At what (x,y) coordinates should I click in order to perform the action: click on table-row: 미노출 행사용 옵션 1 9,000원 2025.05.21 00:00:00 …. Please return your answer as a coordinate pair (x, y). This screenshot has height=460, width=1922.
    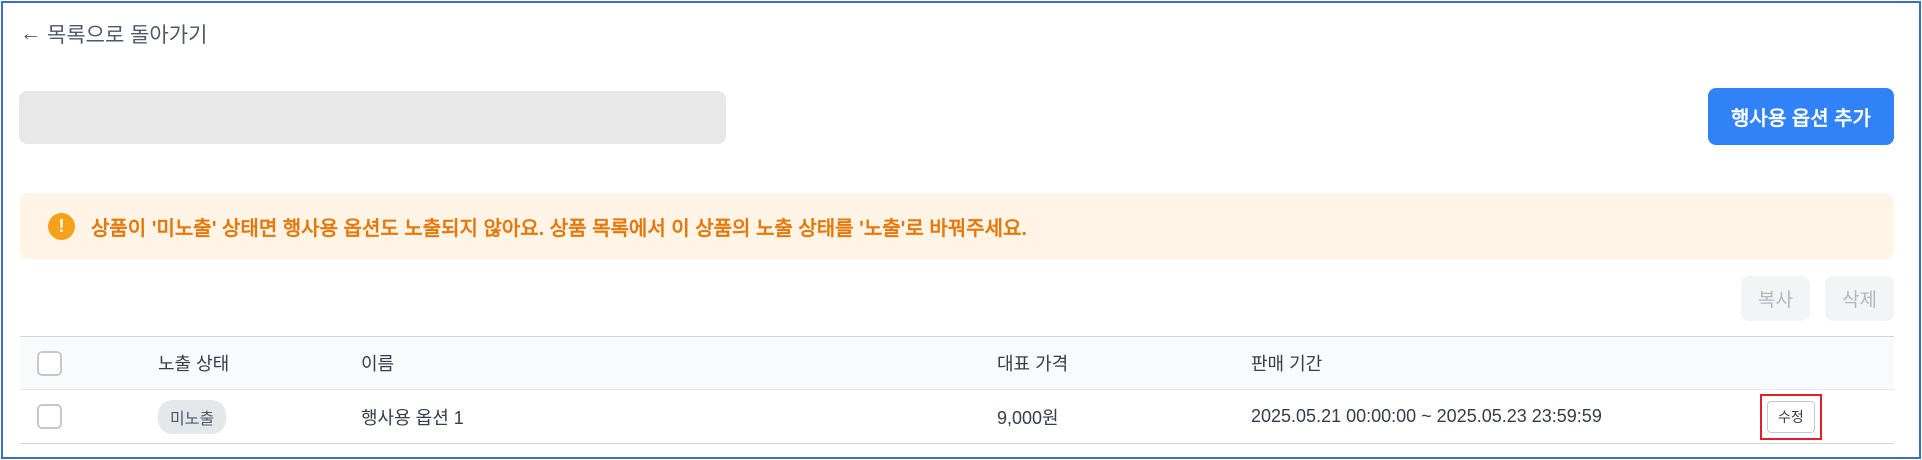
    Looking at the image, I should click on (957, 417).